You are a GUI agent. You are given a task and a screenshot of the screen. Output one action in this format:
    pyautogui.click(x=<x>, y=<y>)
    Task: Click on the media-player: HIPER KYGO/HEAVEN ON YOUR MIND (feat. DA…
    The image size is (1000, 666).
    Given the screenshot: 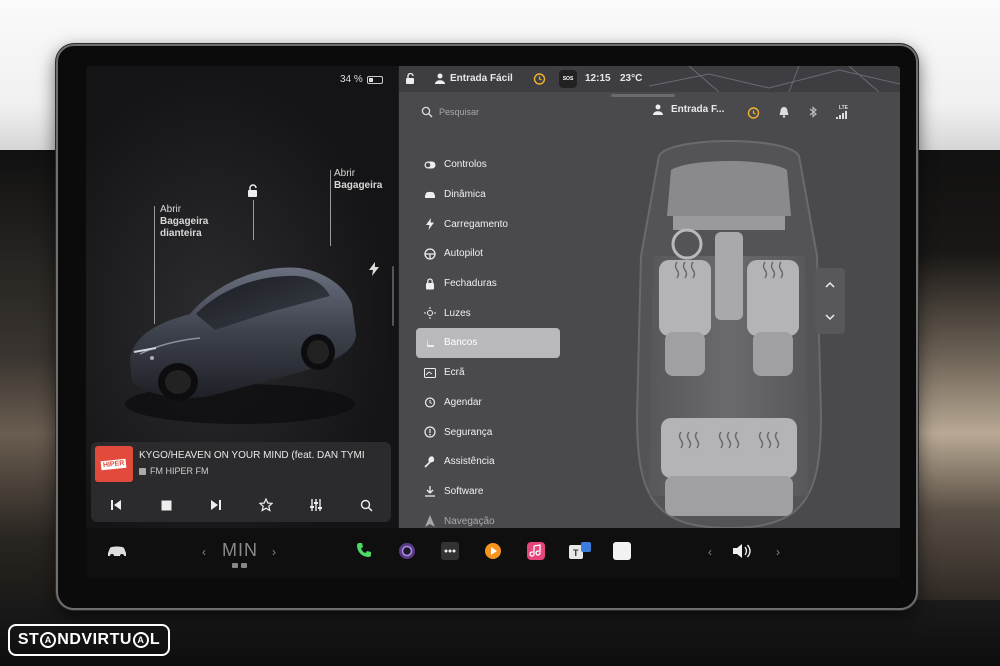 What is the action you would take?
    pyautogui.click(x=241, y=482)
    